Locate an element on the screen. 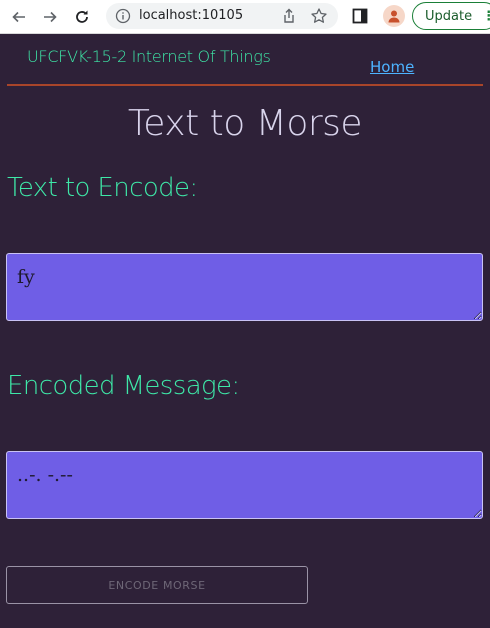 This screenshot has height=628, width=490. reload-button is located at coordinates (82, 17).